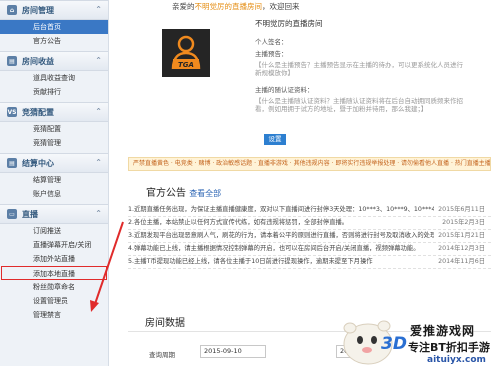 This screenshot has width=491, height=366. Describe the element at coordinates (443, 331) in the screenshot. I see `watermark-site-name: 爱推游戏网` at that location.